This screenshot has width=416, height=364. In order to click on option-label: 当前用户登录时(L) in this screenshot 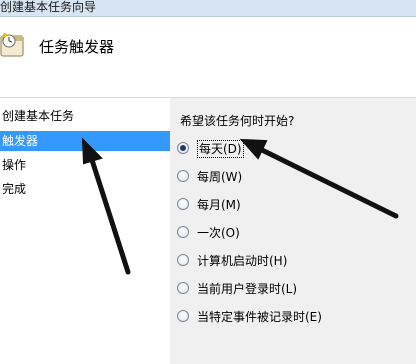, I will do `click(247, 289)`.